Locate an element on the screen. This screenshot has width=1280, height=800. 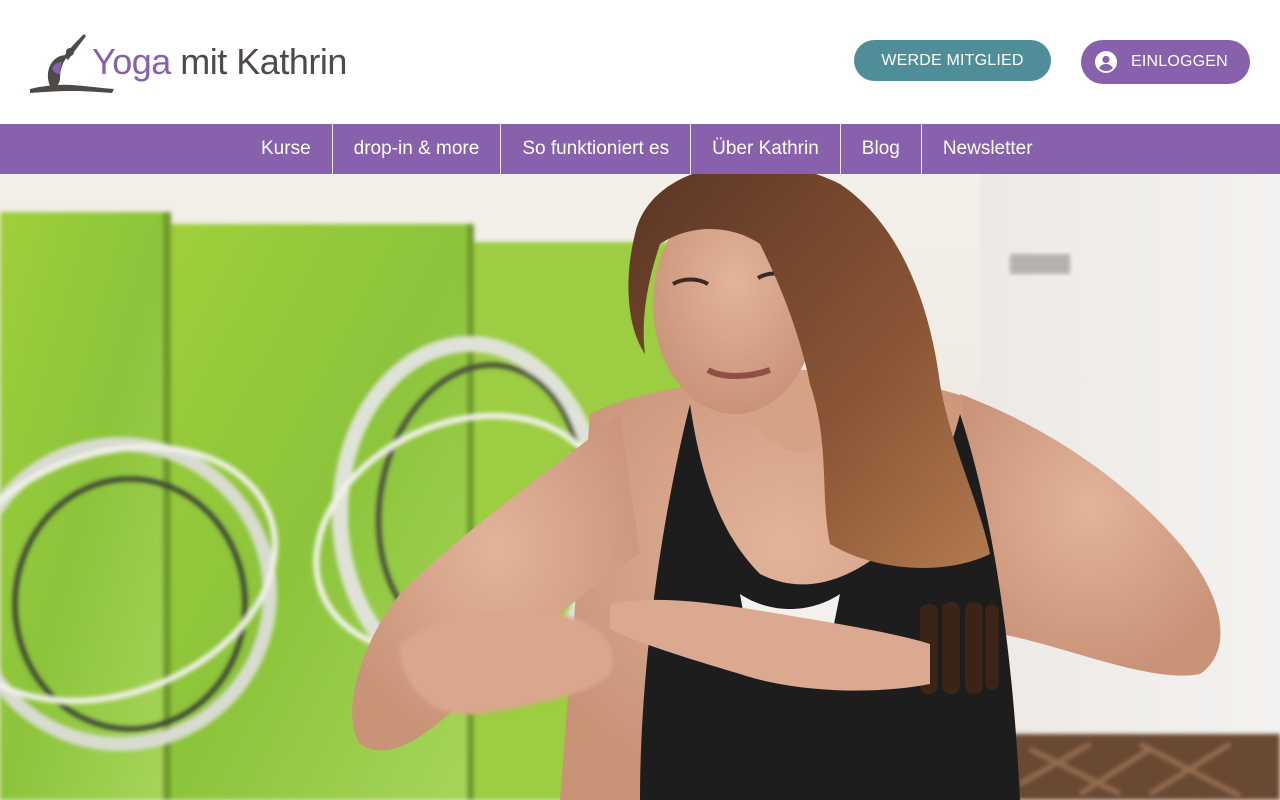
logo-wordmark-yoga: Yoga is located at coordinates (131, 61).